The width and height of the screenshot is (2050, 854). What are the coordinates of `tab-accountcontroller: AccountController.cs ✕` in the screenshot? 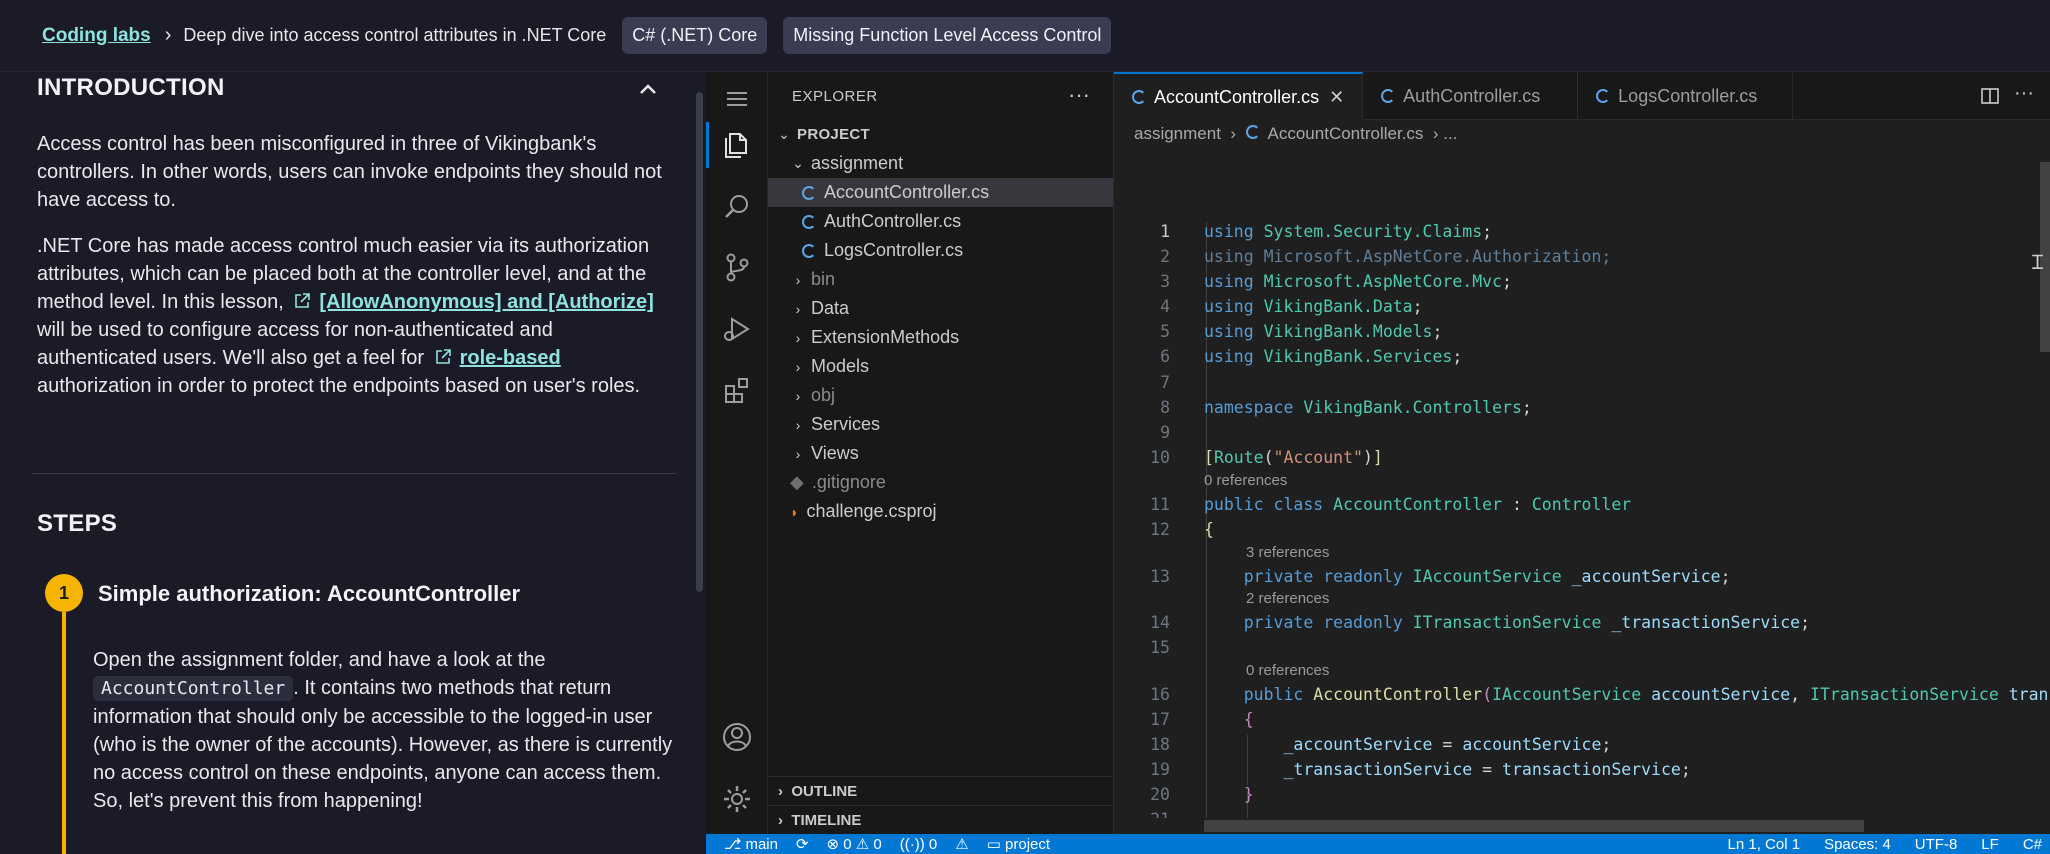 It's located at (1239, 96).